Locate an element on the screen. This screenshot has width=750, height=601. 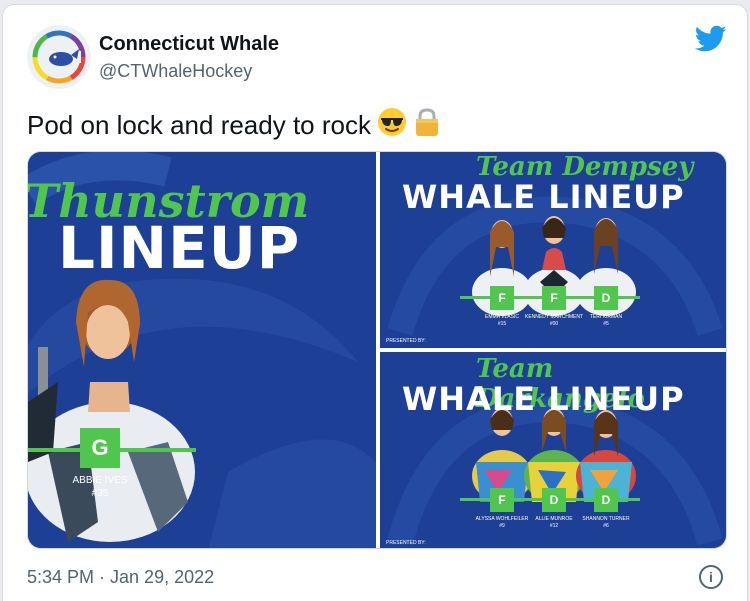
br-player-2: ALLIE MUNROE #12 is located at coordinates (554, 523).